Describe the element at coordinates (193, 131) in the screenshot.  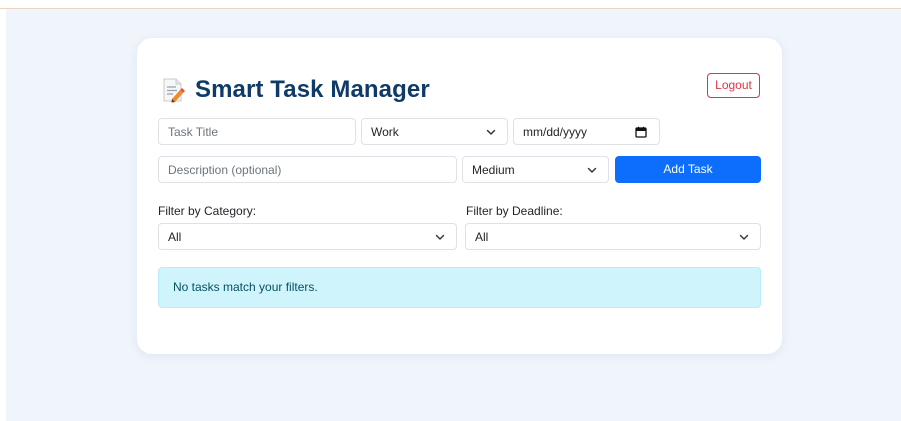
I see `task-title-placeholder: Task Title` at that location.